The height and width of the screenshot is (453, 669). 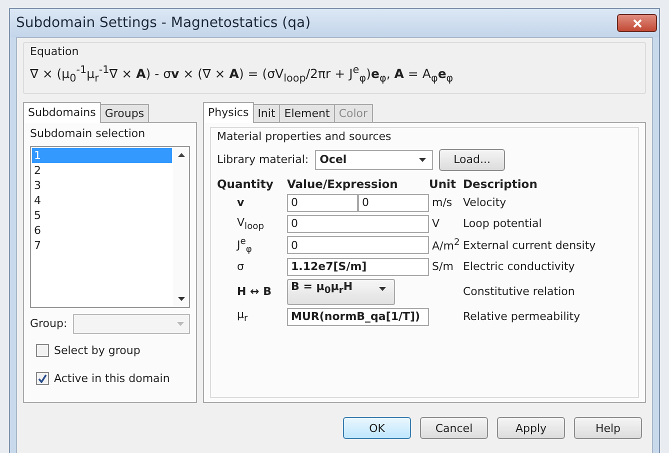 I want to click on group-label: Material properties and sources, so click(x=304, y=136).